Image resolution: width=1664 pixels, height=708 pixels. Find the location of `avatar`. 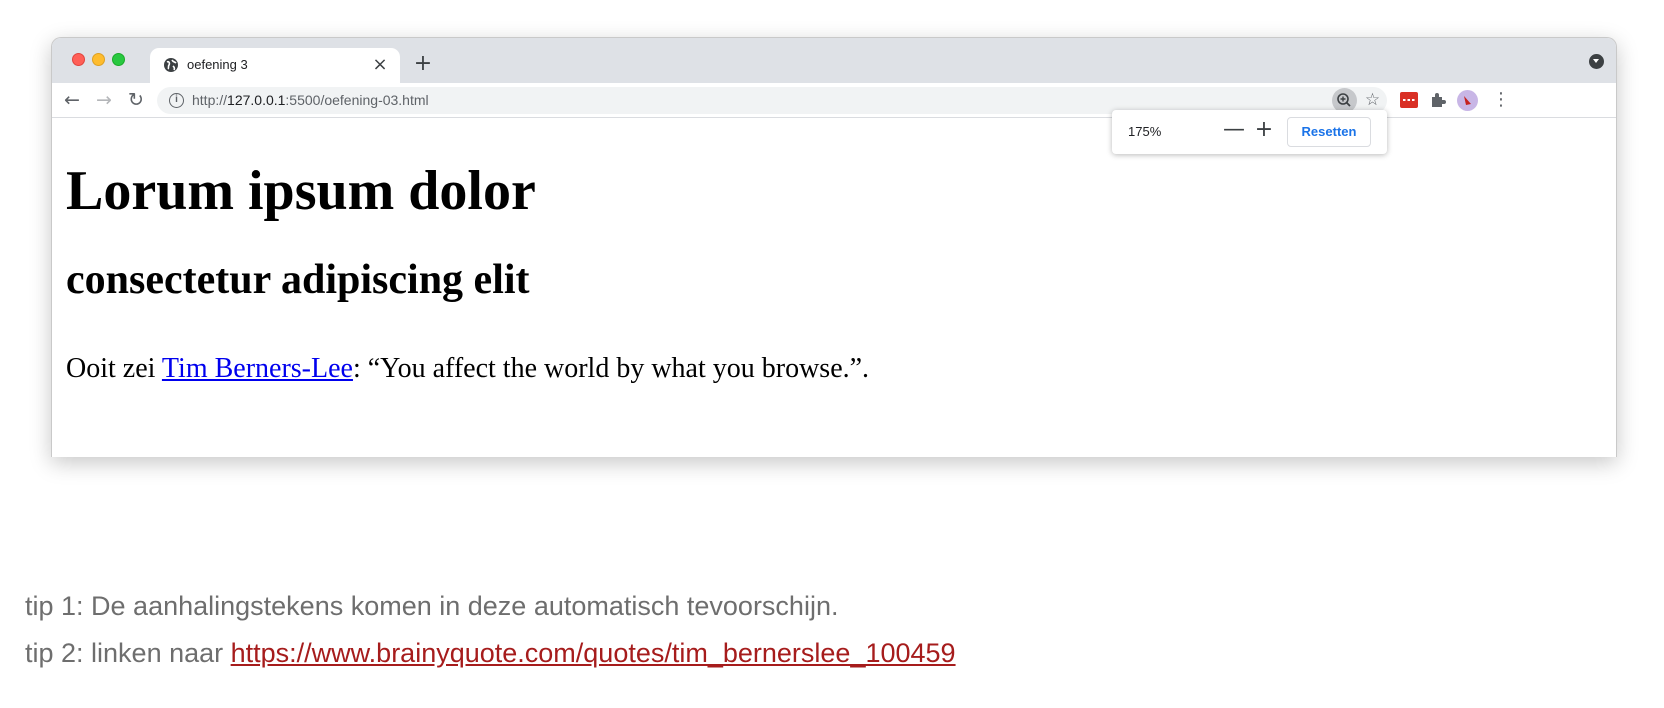

avatar is located at coordinates (1467, 100).